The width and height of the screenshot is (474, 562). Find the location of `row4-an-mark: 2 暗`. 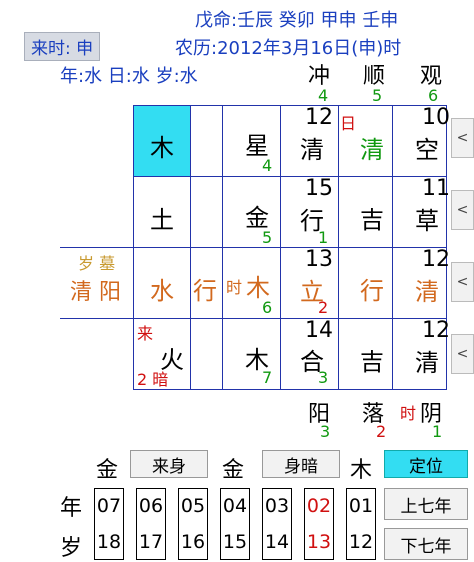

row4-an-mark: 2 暗 is located at coordinates (153, 379).